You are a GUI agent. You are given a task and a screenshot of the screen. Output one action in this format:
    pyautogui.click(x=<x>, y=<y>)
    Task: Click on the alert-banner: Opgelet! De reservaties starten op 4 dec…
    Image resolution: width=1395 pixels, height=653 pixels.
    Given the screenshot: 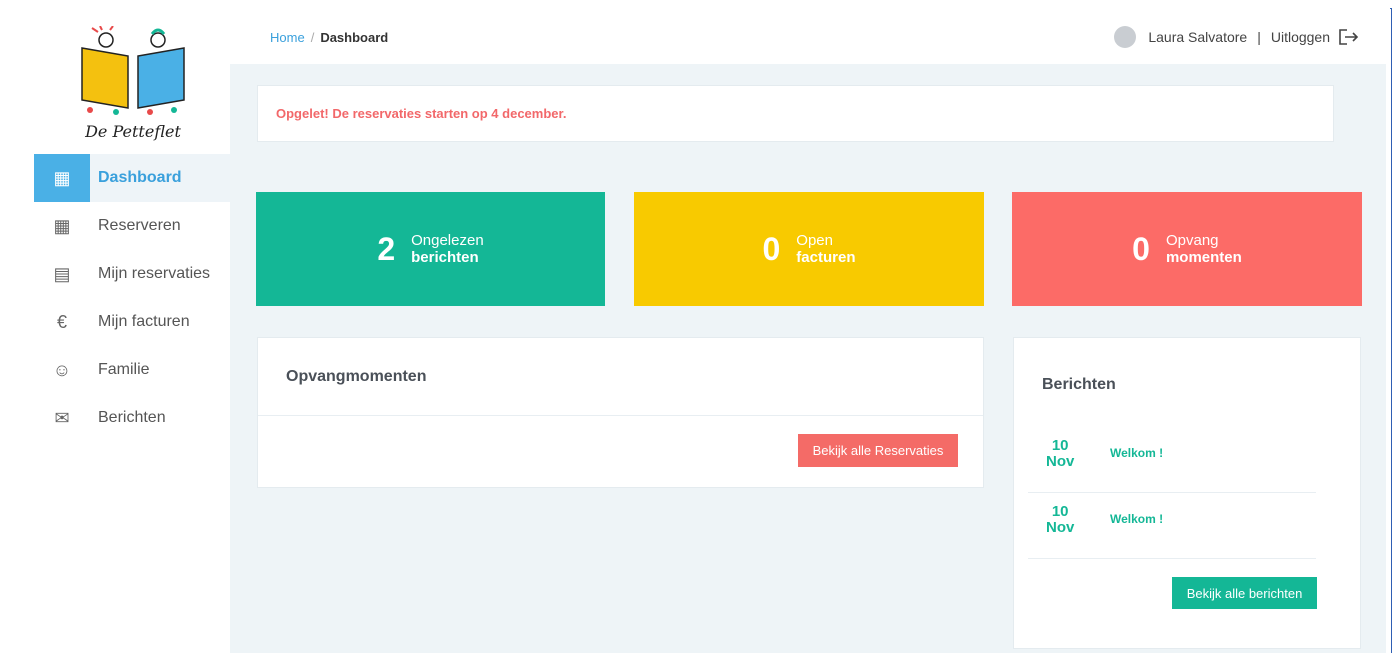 What is the action you would take?
    pyautogui.click(x=795, y=113)
    